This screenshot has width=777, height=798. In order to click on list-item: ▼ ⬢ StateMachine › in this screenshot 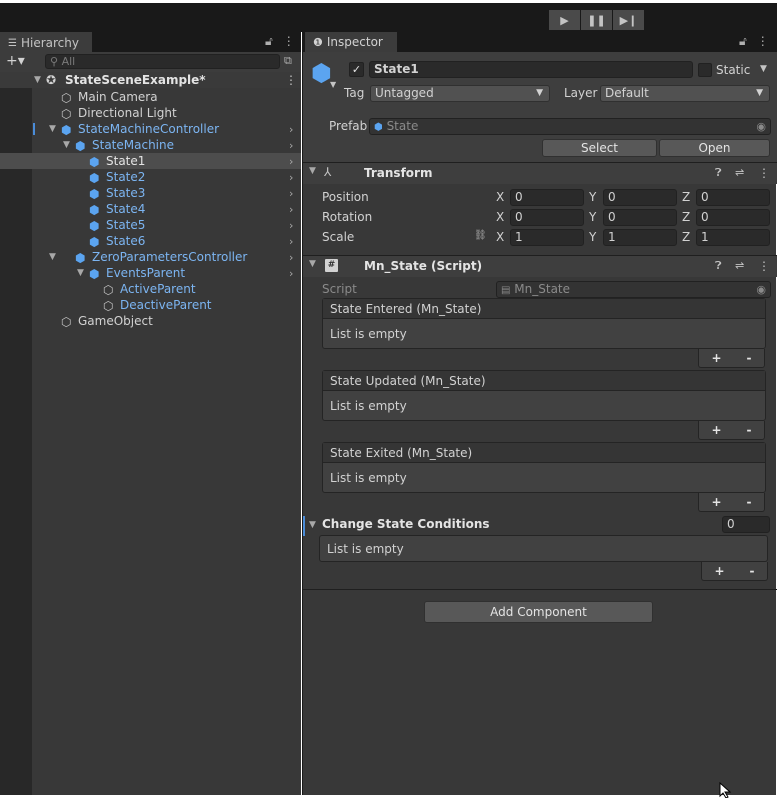, I will do `click(150, 145)`.